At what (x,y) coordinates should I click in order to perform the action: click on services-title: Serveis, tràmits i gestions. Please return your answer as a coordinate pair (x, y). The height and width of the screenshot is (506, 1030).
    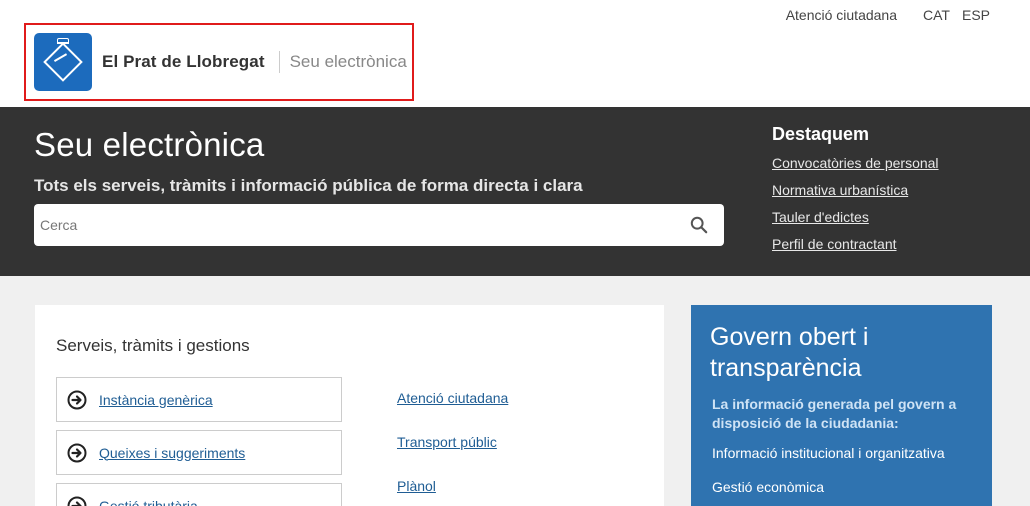
    Looking at the image, I should click on (153, 345).